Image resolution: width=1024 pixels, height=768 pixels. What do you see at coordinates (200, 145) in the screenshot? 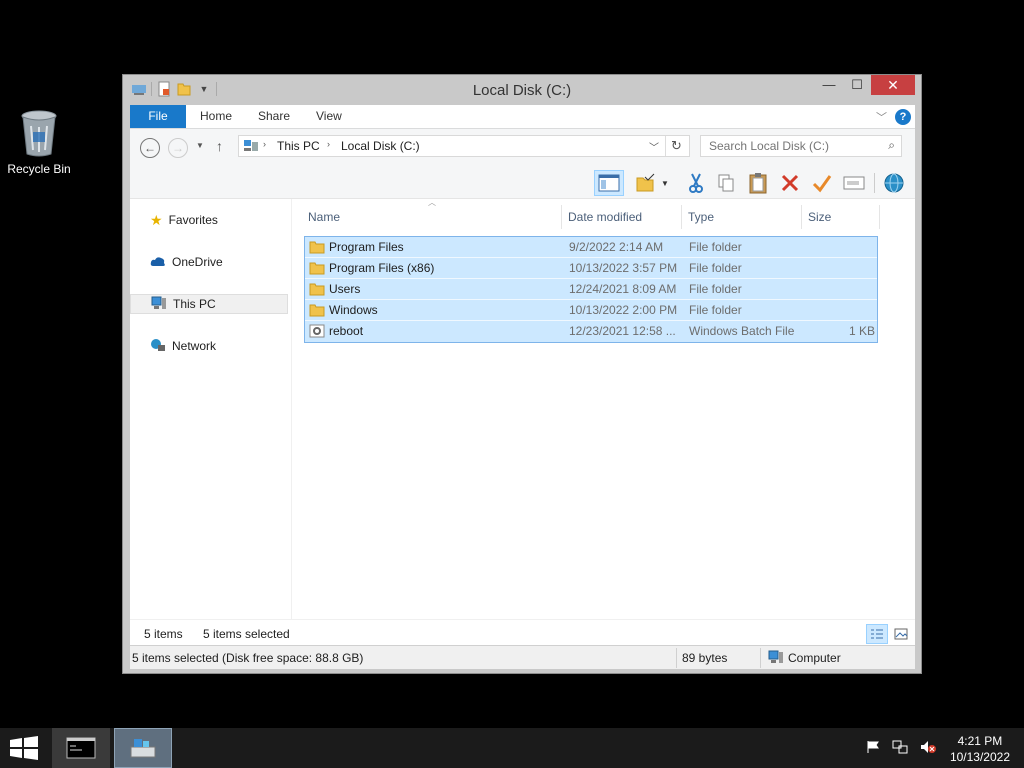
I see `recent-locations-icon: ▼` at bounding box center [200, 145].